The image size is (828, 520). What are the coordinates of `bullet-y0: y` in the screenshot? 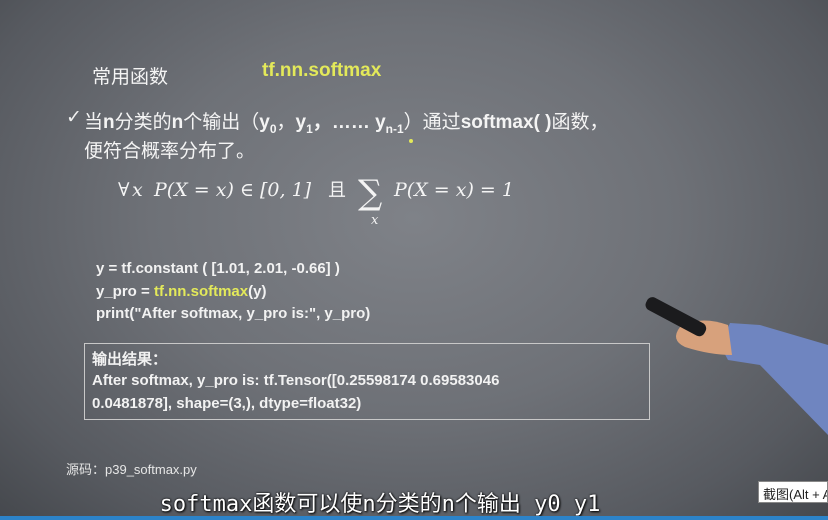 It's located at (264, 122).